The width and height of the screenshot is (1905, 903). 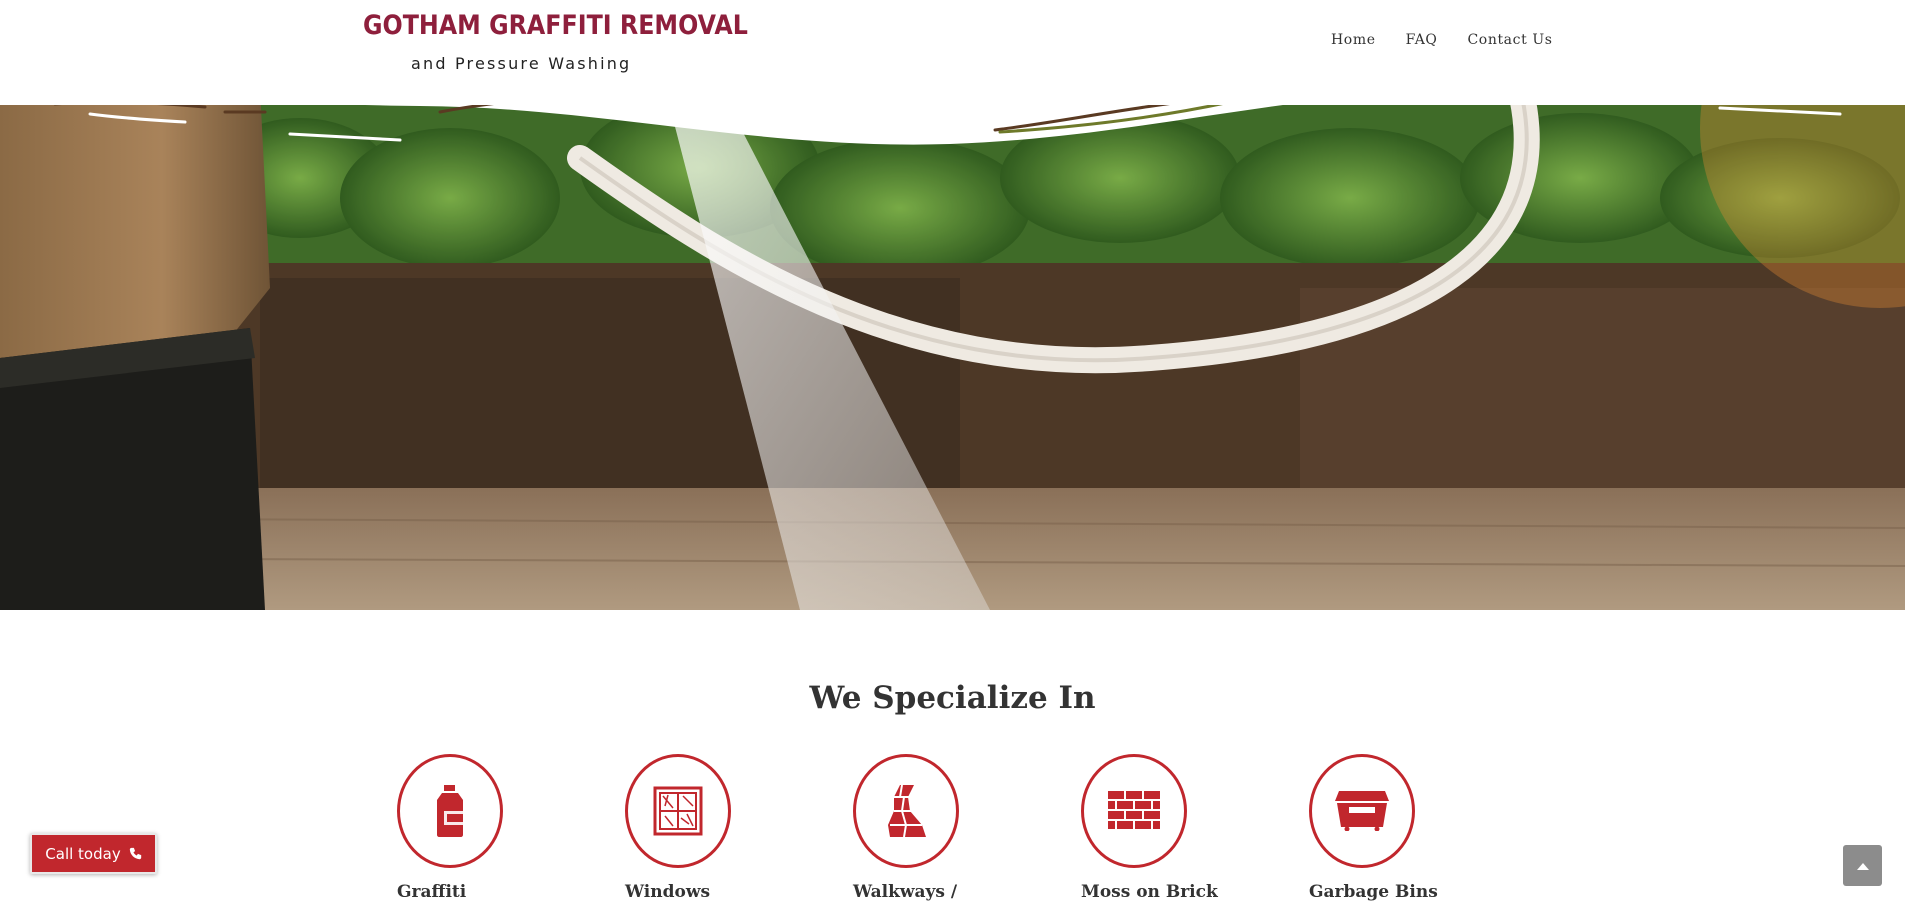 I want to click on nav-item-contact-us: Contact Us, so click(x=1510, y=40).